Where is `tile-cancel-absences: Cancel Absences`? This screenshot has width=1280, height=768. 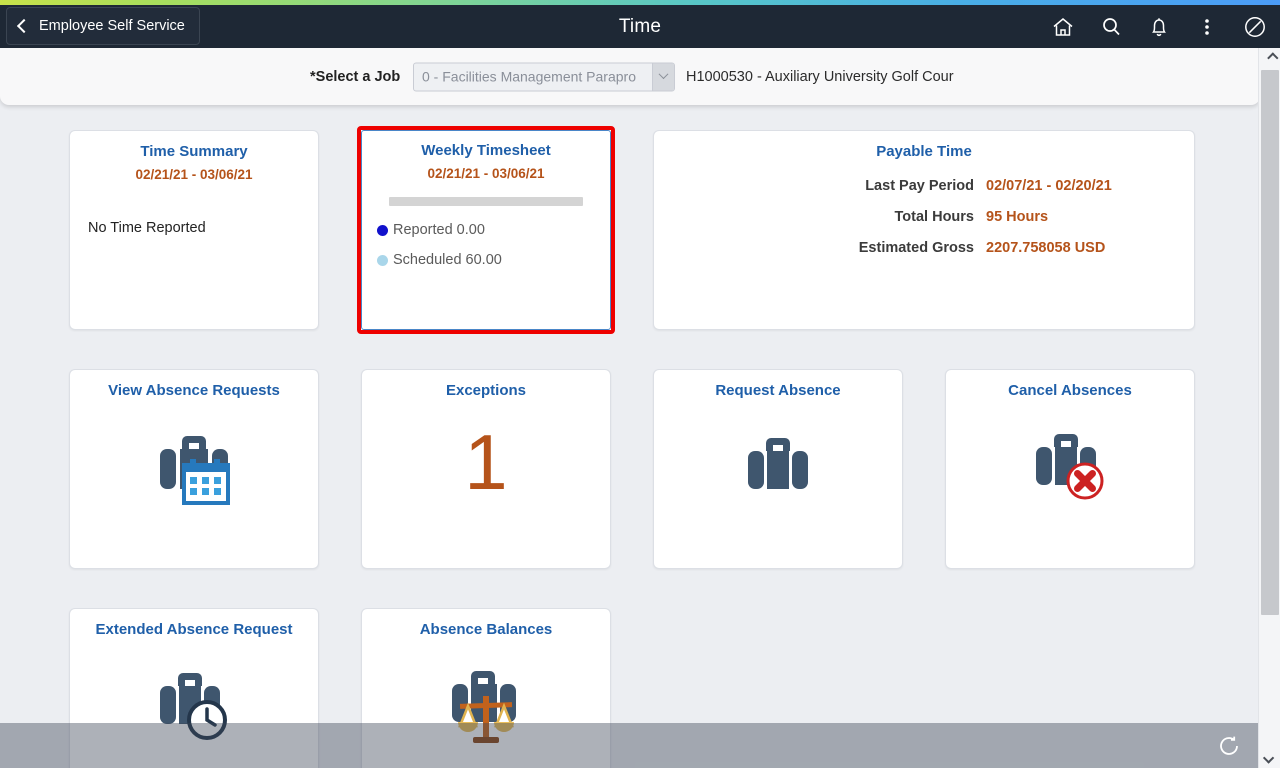
tile-cancel-absences: Cancel Absences is located at coordinates (1070, 469).